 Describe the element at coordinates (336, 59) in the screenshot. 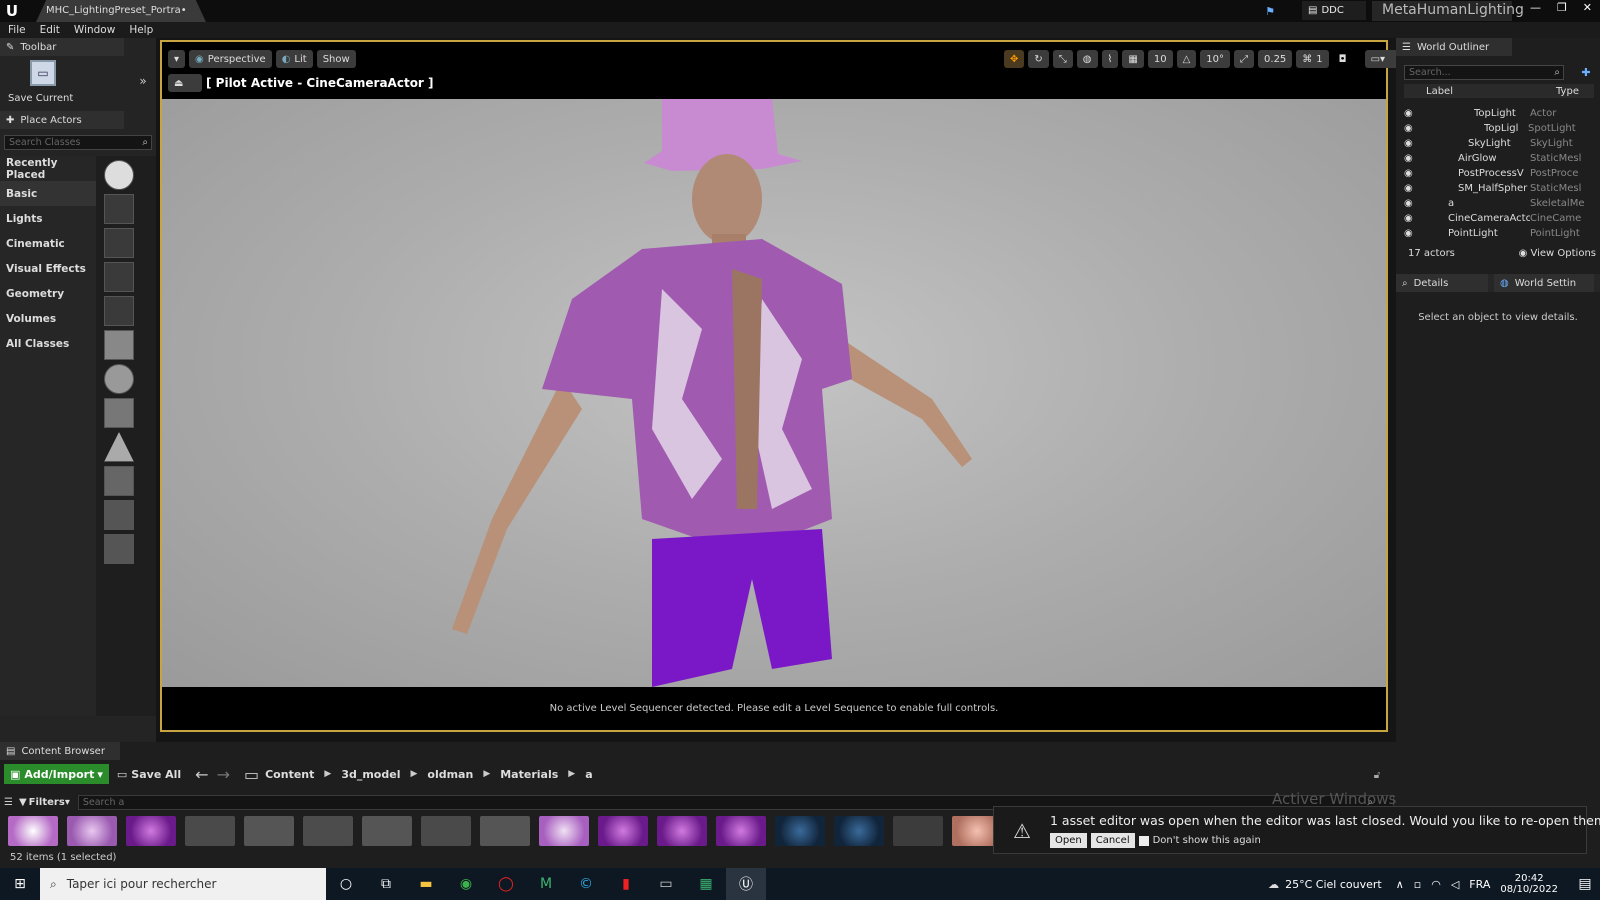

I see `show-button: Show` at that location.